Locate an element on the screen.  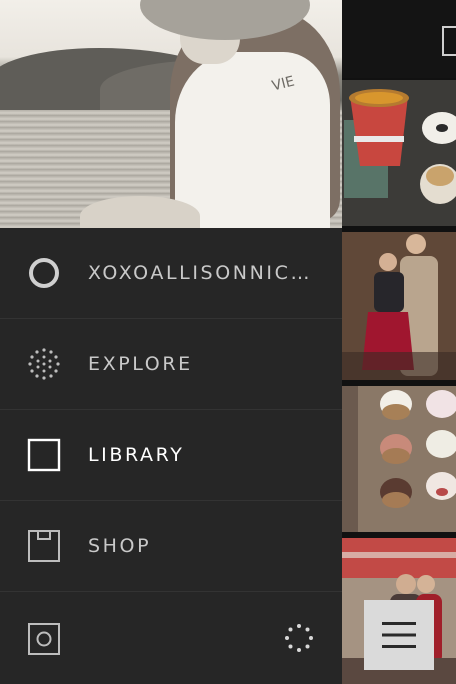
menu-item-label: SHOP is located at coordinates (120, 546).